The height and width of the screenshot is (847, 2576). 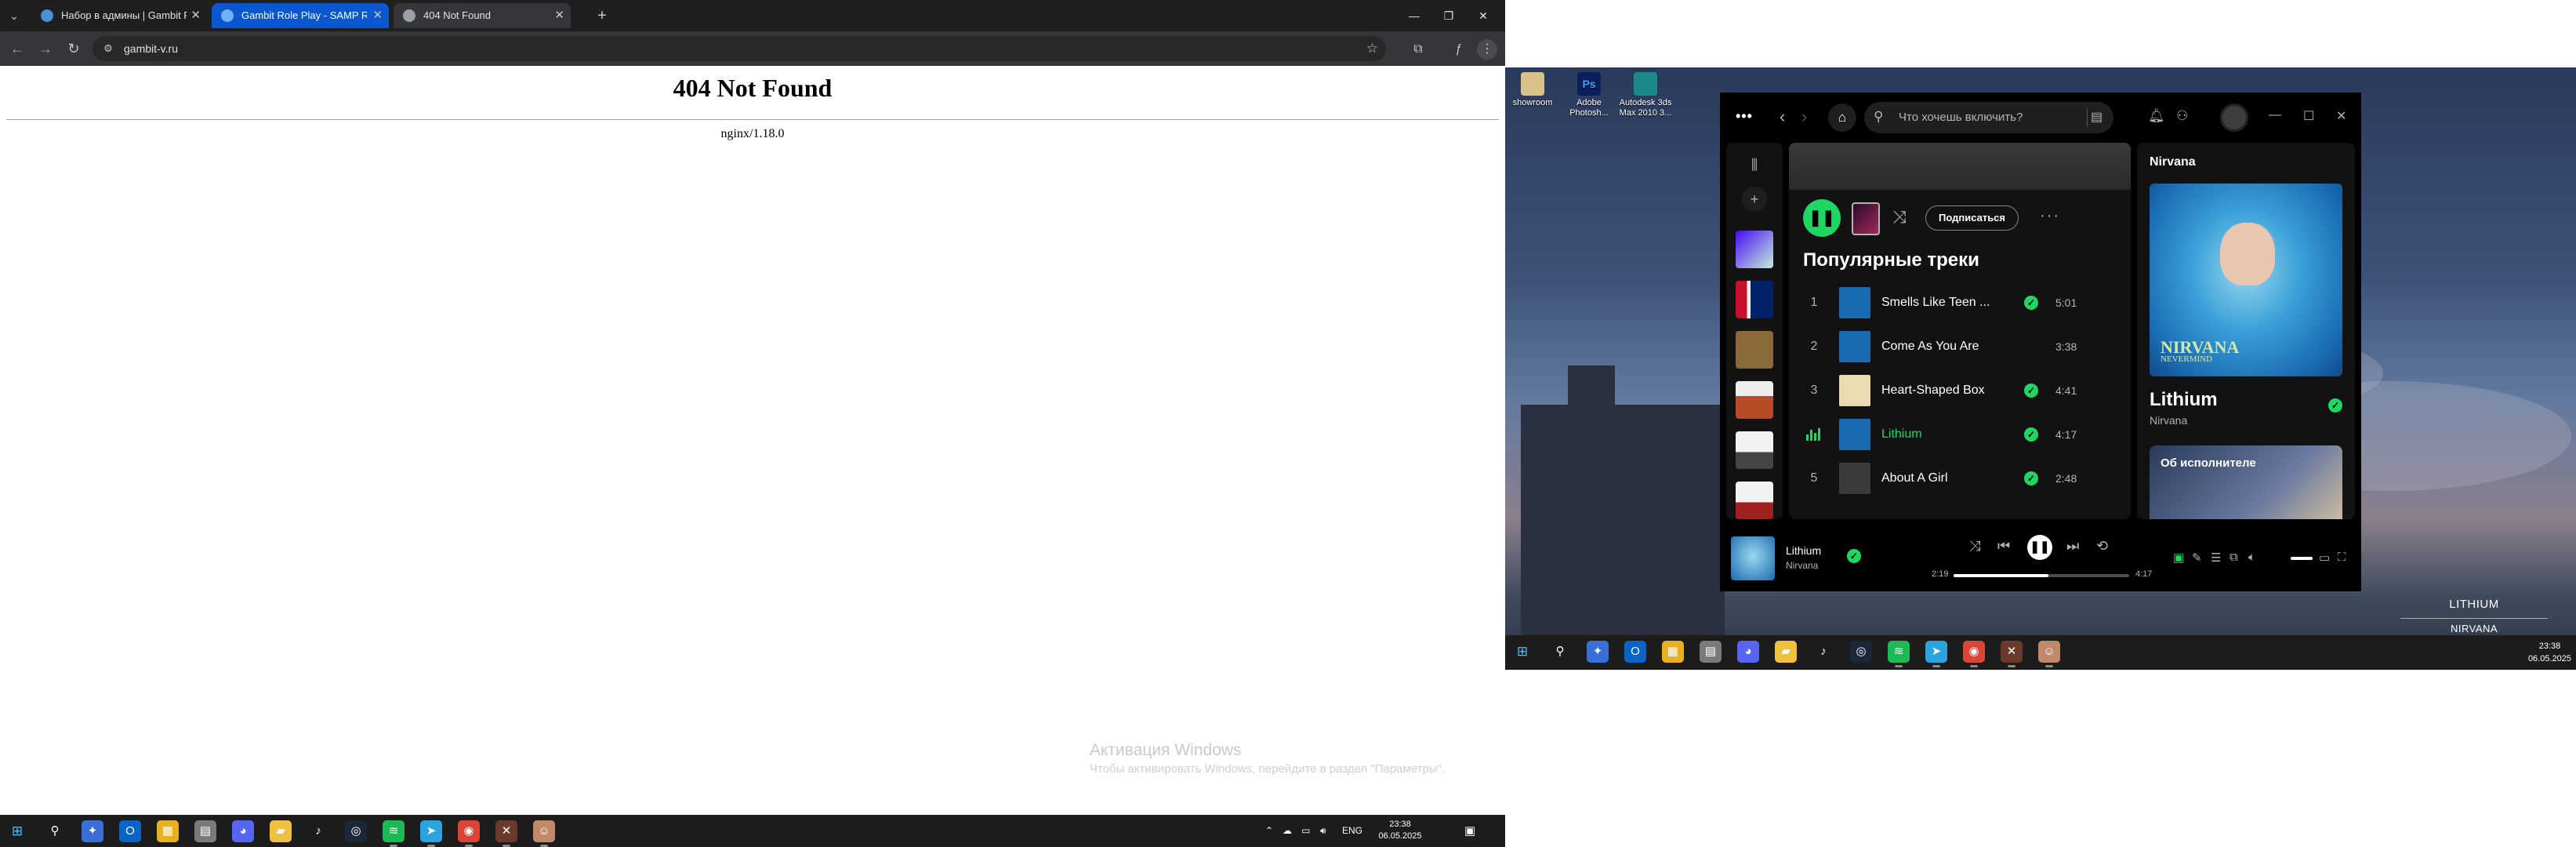 What do you see at coordinates (1902, 434) in the screenshot?
I see `track-name: Lithium` at bounding box center [1902, 434].